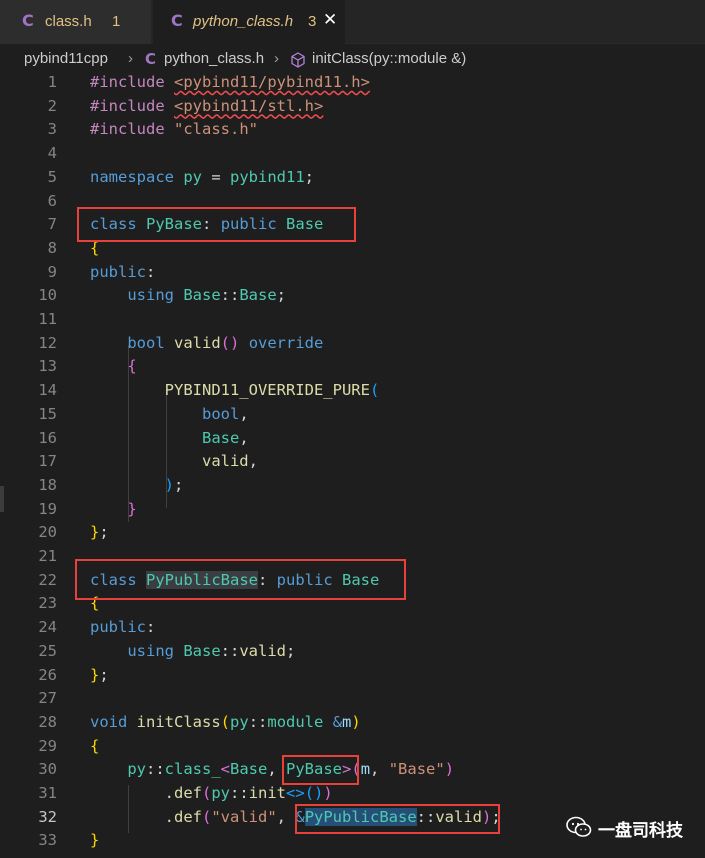  What do you see at coordinates (214, 58) in the screenshot?
I see `breadcrumb-file: python_class.h` at bounding box center [214, 58].